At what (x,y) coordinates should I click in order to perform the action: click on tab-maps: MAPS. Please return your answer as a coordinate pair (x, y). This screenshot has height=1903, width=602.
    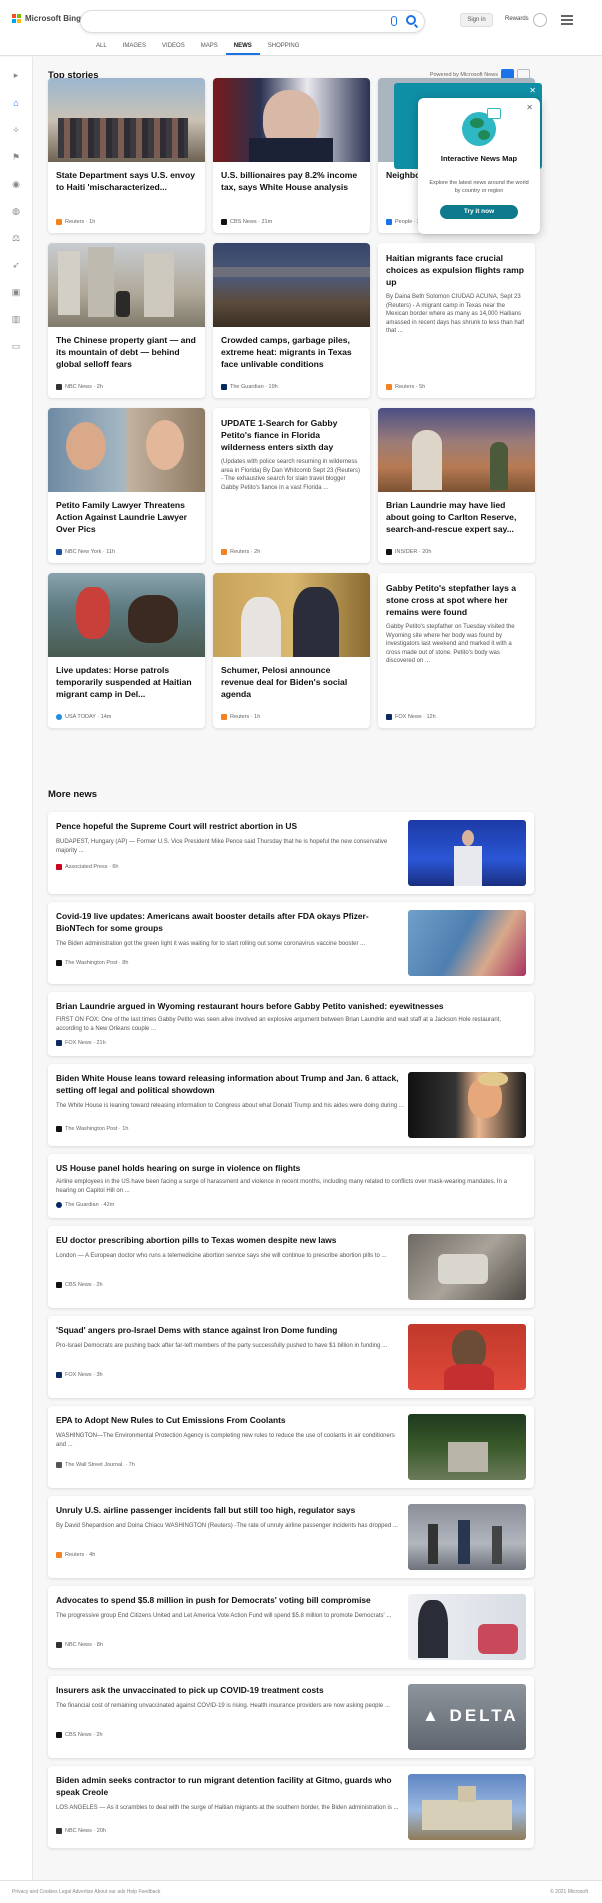
    Looking at the image, I should click on (209, 48).